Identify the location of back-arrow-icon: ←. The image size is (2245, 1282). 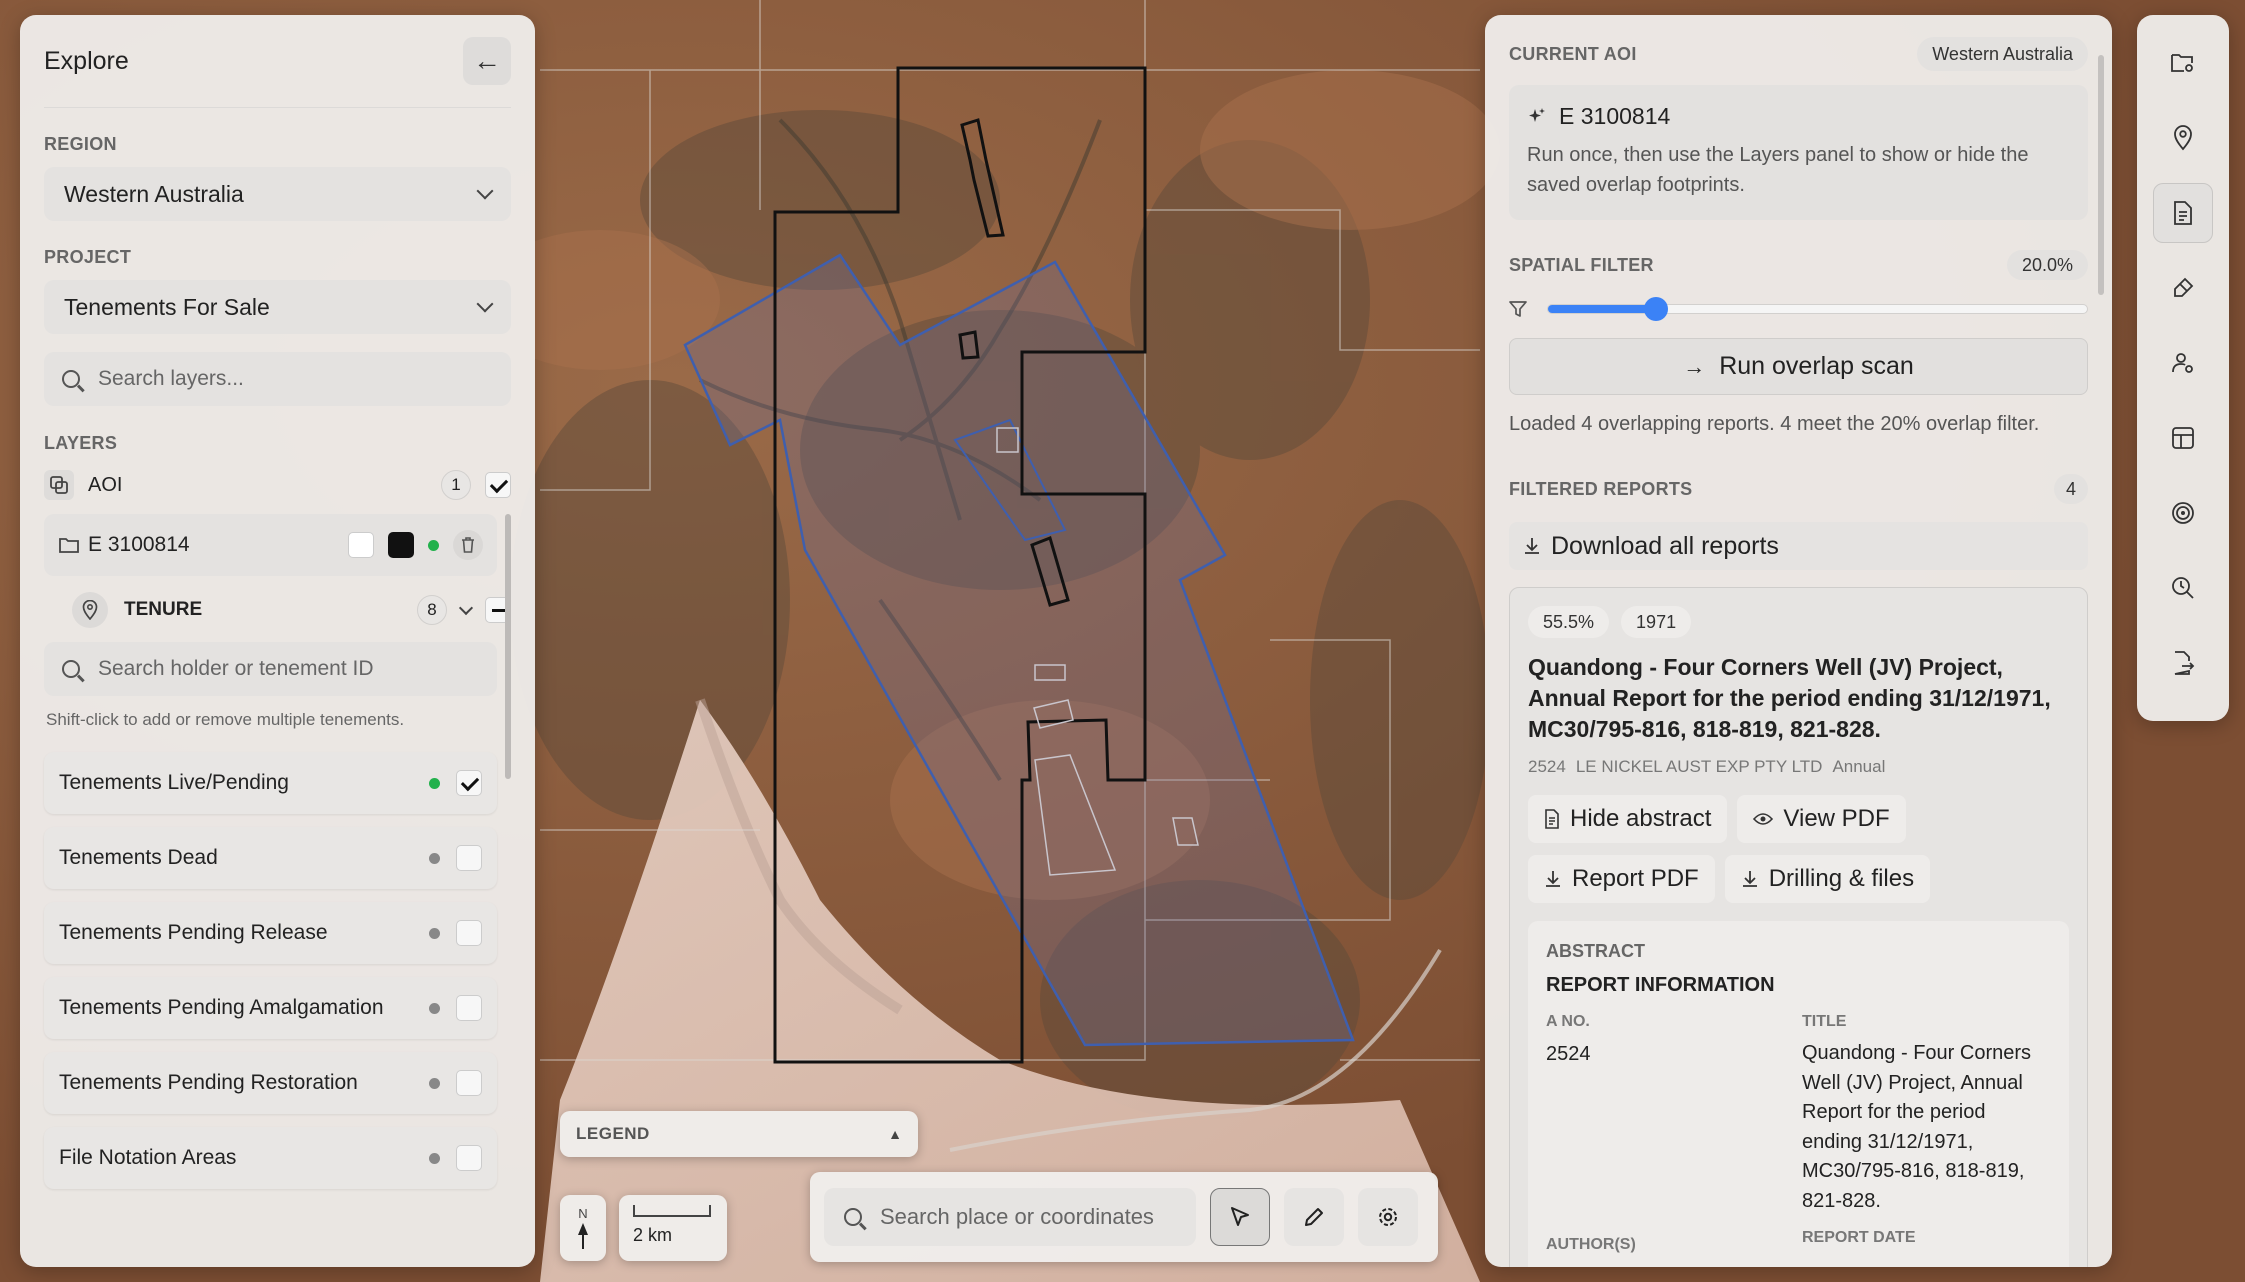
(487, 61).